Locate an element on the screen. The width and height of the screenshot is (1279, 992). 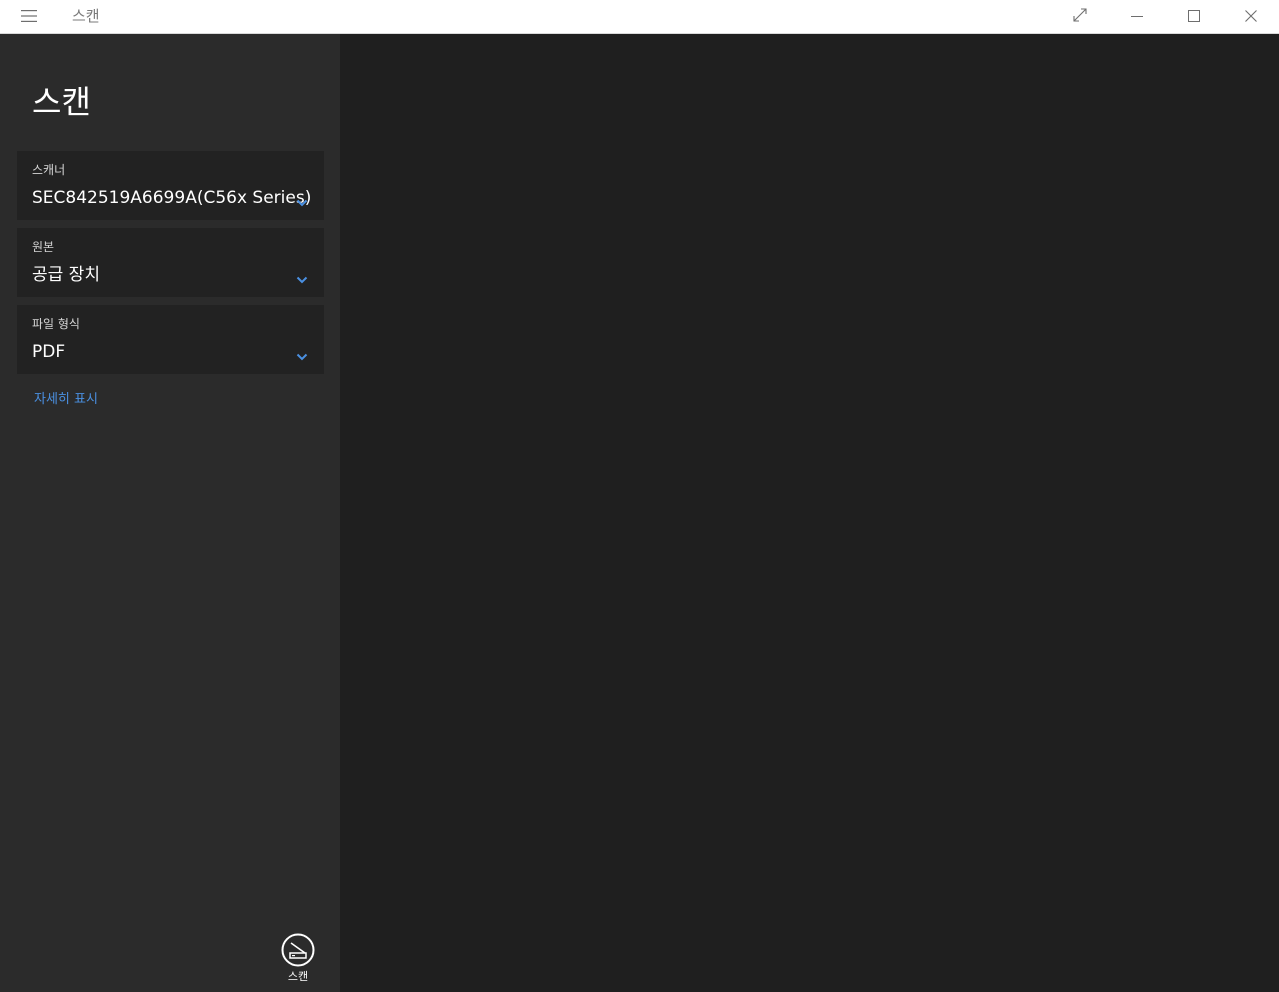
source-value: 공급 장치 is located at coordinates (66, 275).